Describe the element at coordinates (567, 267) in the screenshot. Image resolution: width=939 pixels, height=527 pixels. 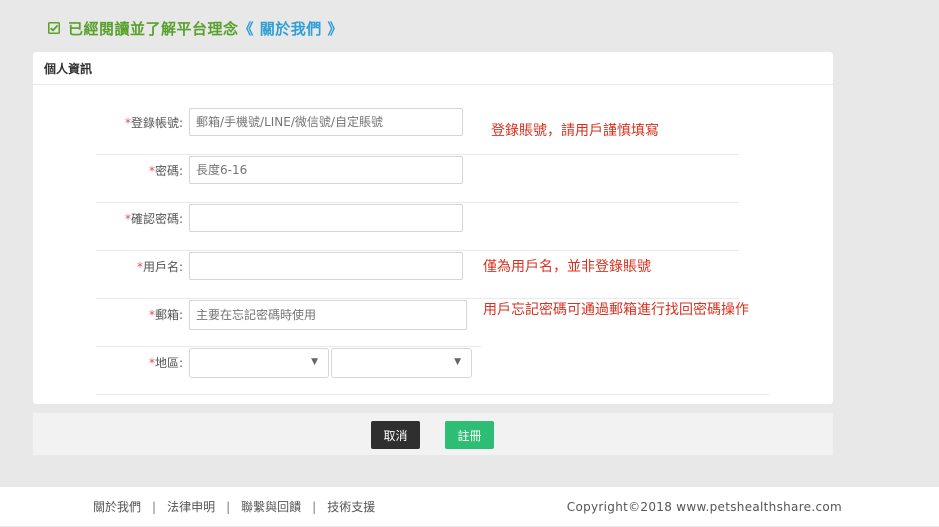
I see `username-note: 僅為用戶名，並非登錄賬號` at that location.